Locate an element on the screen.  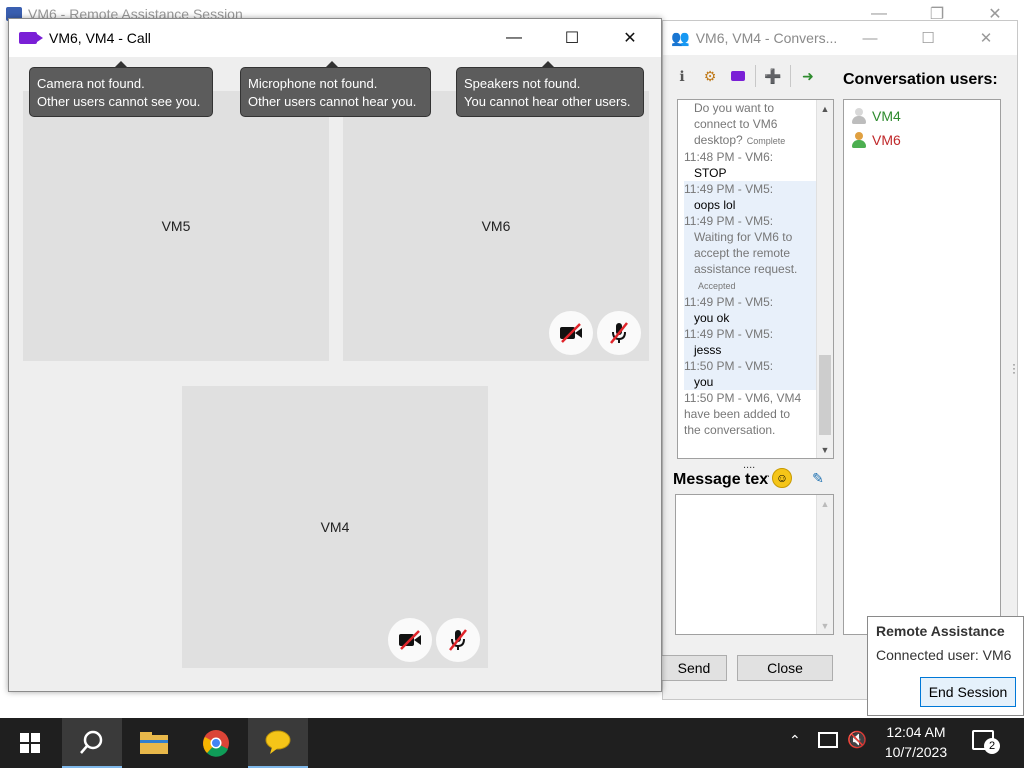
leave-conversation-icon: ➜ is located at coordinates (808, 76).